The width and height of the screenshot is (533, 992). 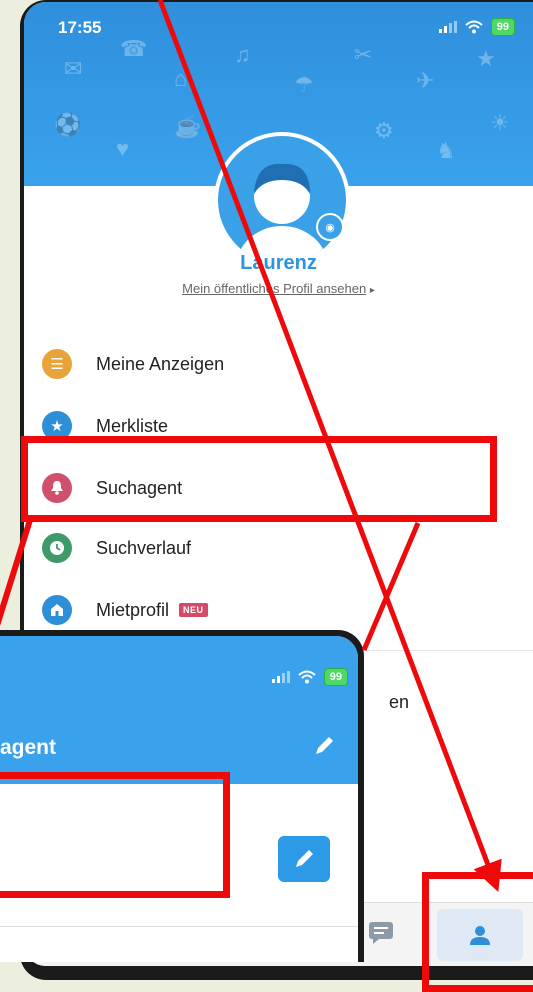 I want to click on pattern-icon: ★, so click(x=486, y=58).